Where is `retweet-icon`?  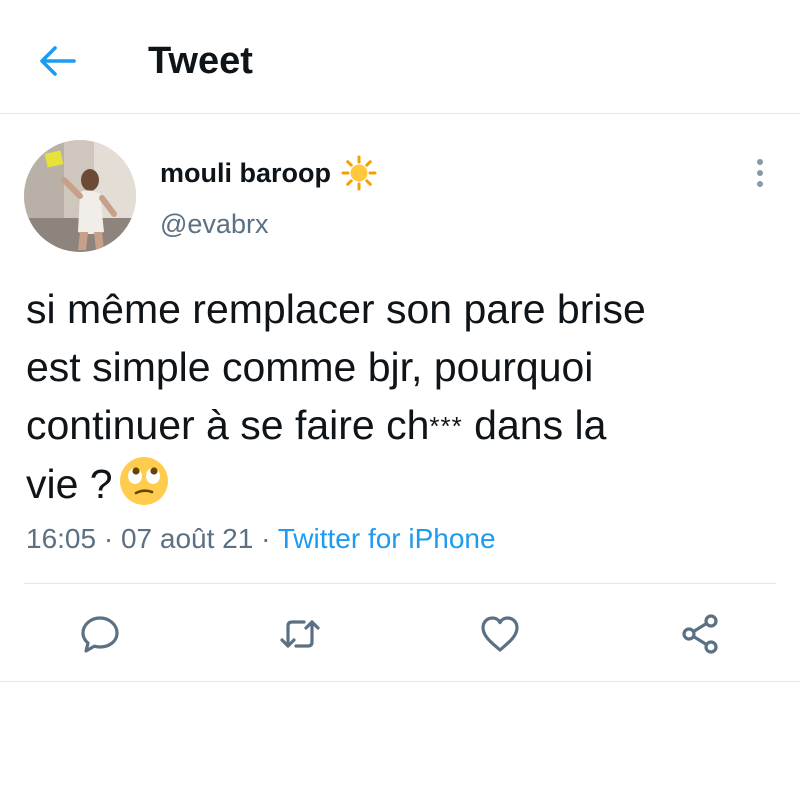
retweet-icon is located at coordinates (300, 634).